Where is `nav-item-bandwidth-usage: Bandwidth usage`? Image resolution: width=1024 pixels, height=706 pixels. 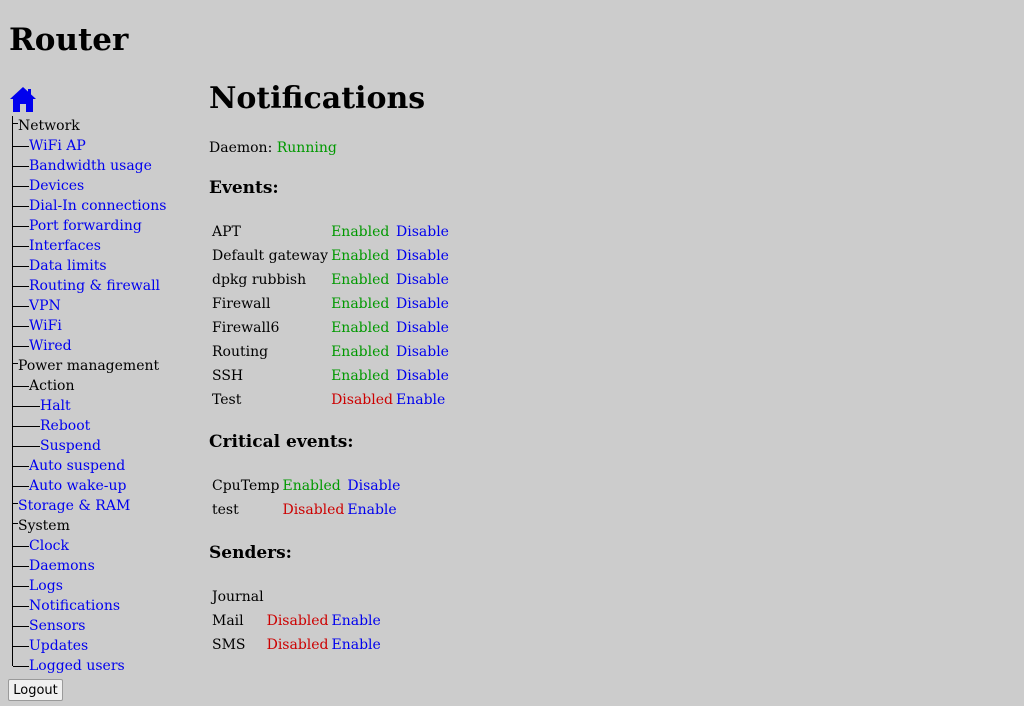
nav-item-bandwidth-usage: Bandwidth usage is located at coordinates (104, 166).